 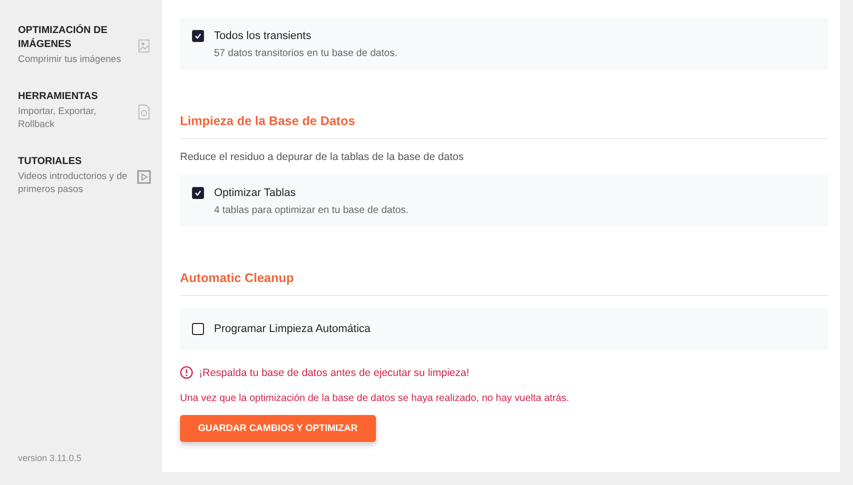 I want to click on sidebar-item-subtitle: Comprimir tus imágenes, so click(x=70, y=59).